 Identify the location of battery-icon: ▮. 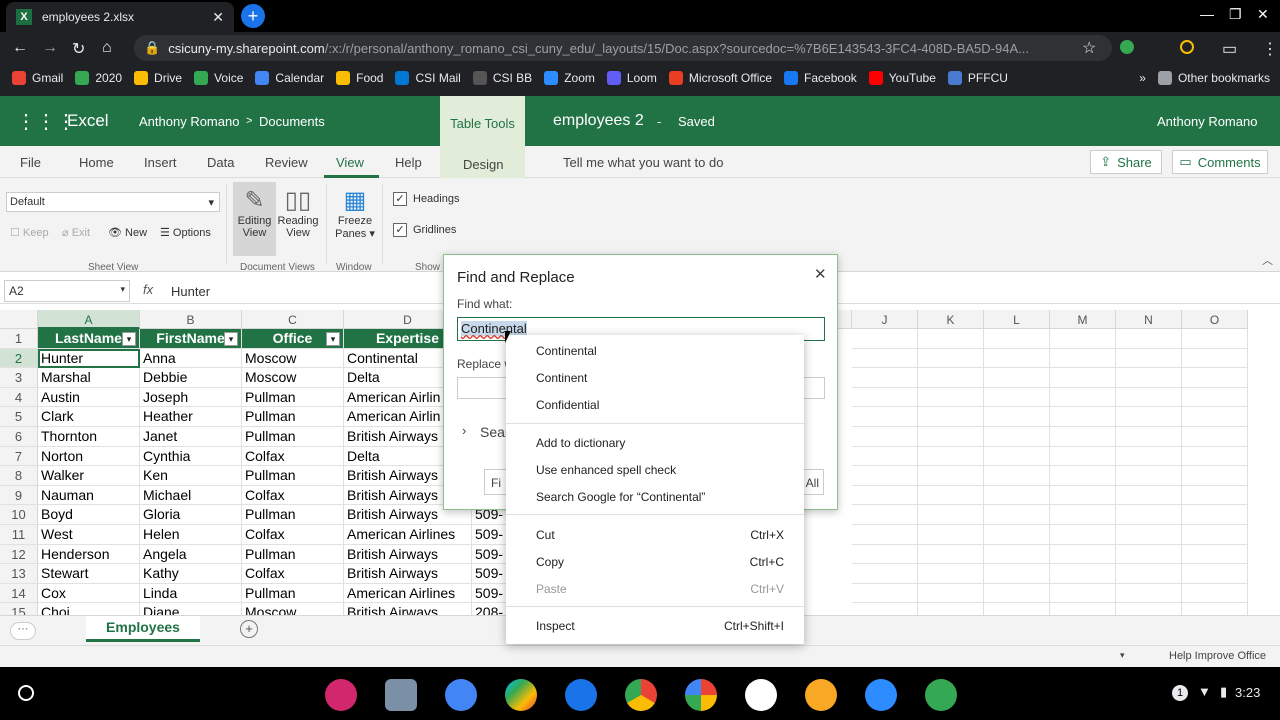
(1223, 692).